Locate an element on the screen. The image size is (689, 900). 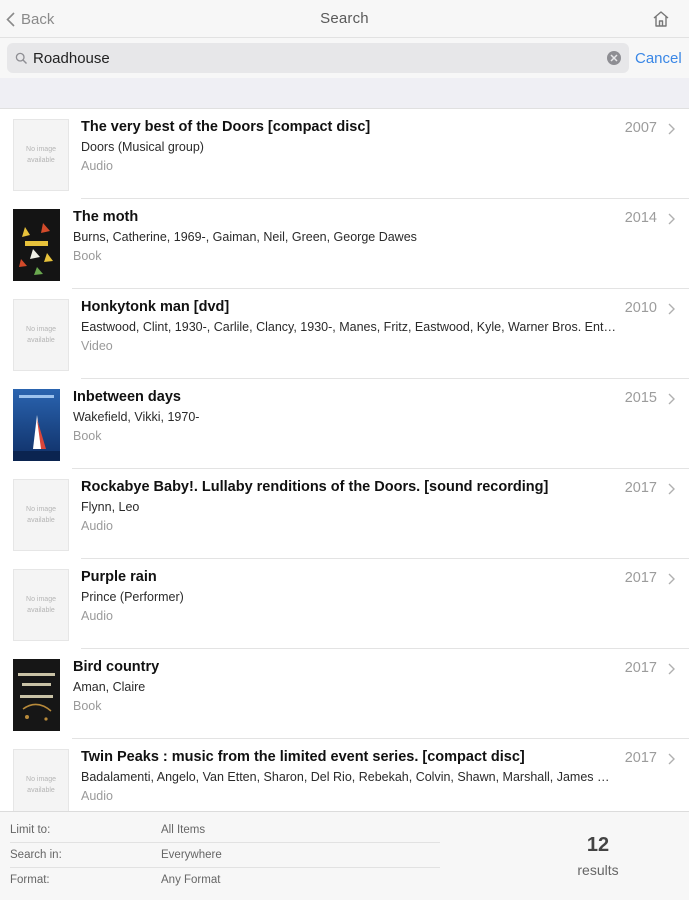
result-title: Honkytonk man [dvd] is located at coordinates (155, 307).